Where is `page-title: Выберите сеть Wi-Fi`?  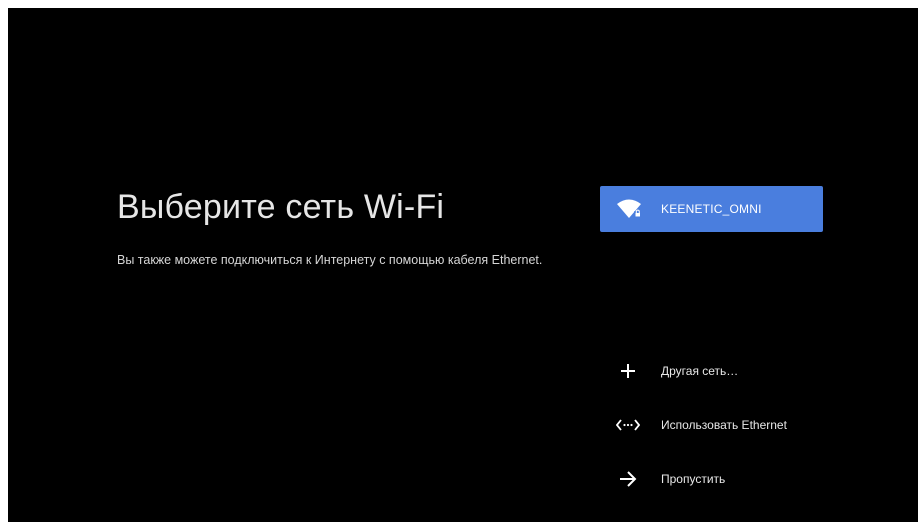 page-title: Выберите сеть Wi-Fi is located at coordinates (281, 207).